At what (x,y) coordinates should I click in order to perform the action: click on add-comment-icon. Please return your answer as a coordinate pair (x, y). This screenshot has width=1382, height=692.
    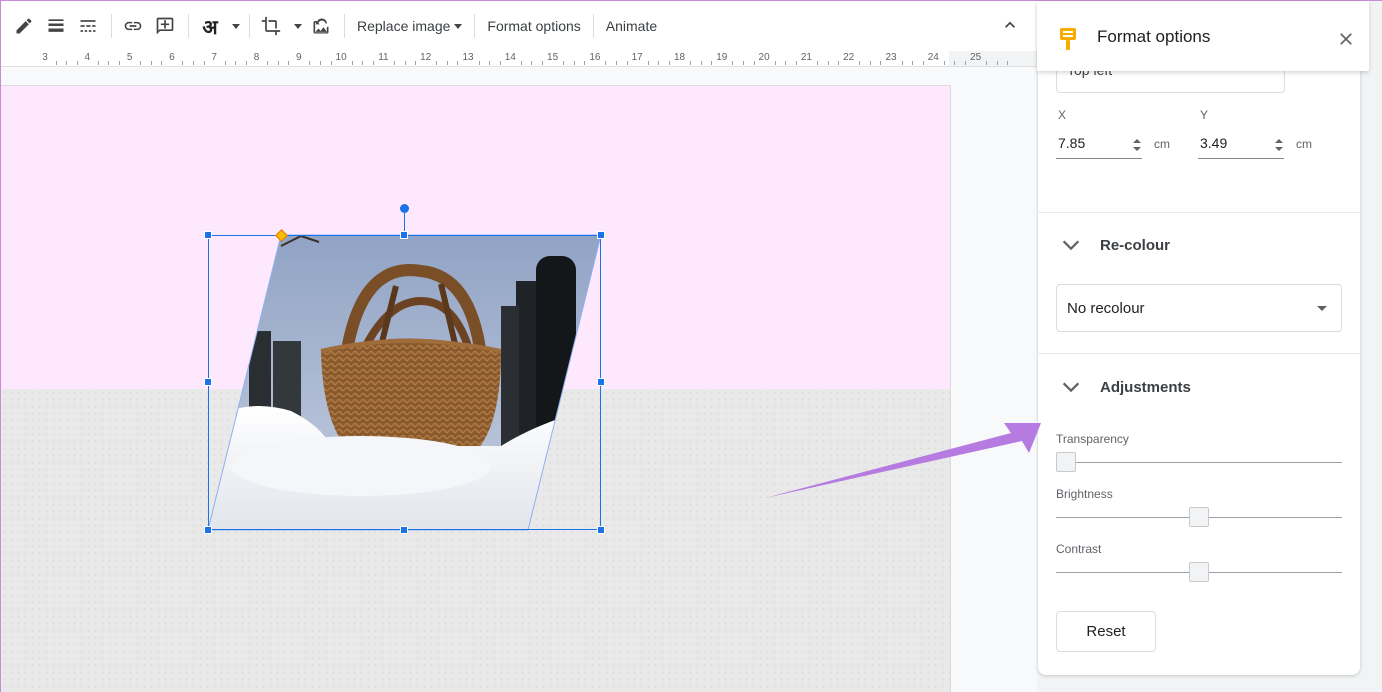
    Looking at the image, I should click on (165, 26).